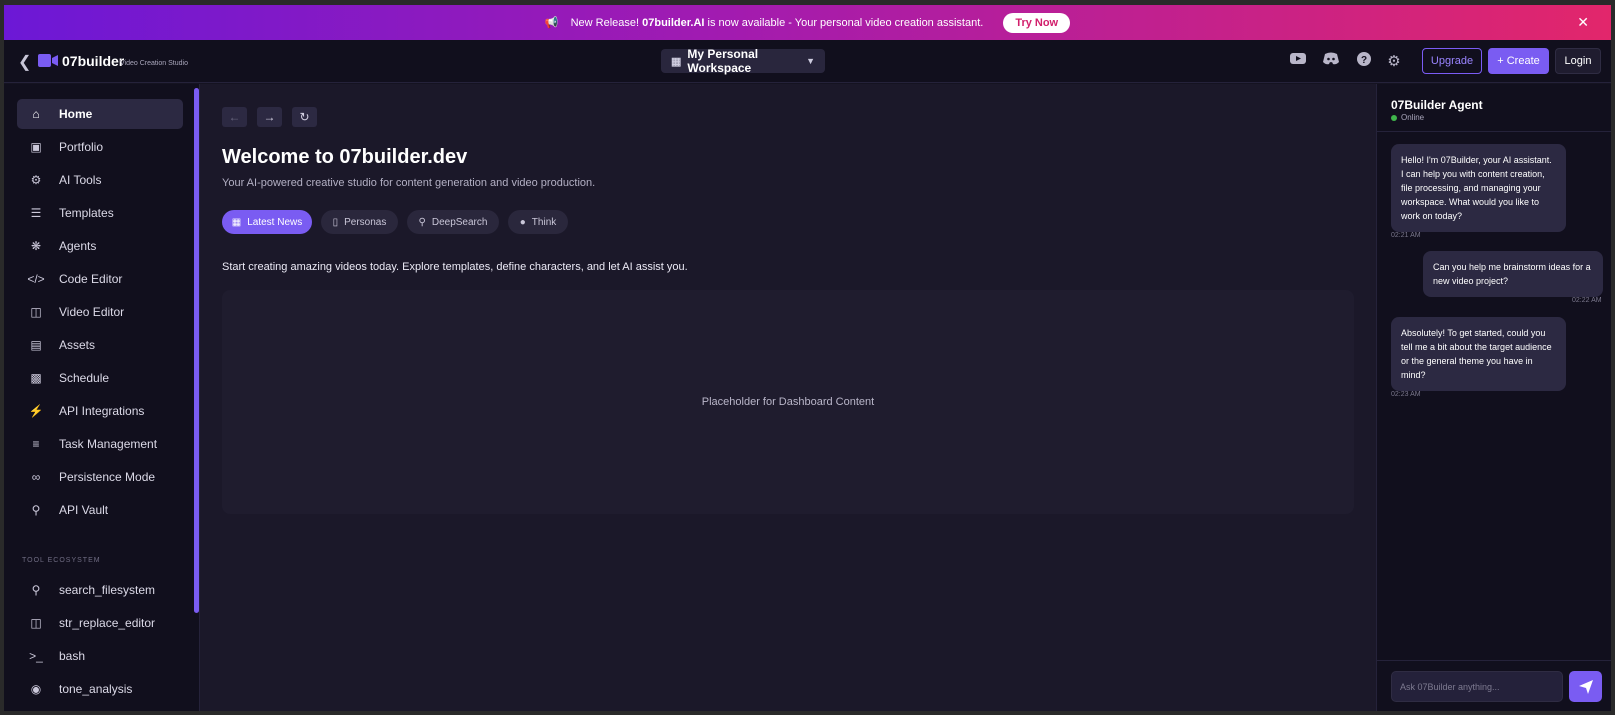  Describe the element at coordinates (1407, 117) in the screenshot. I see `agent-status: Online` at that location.